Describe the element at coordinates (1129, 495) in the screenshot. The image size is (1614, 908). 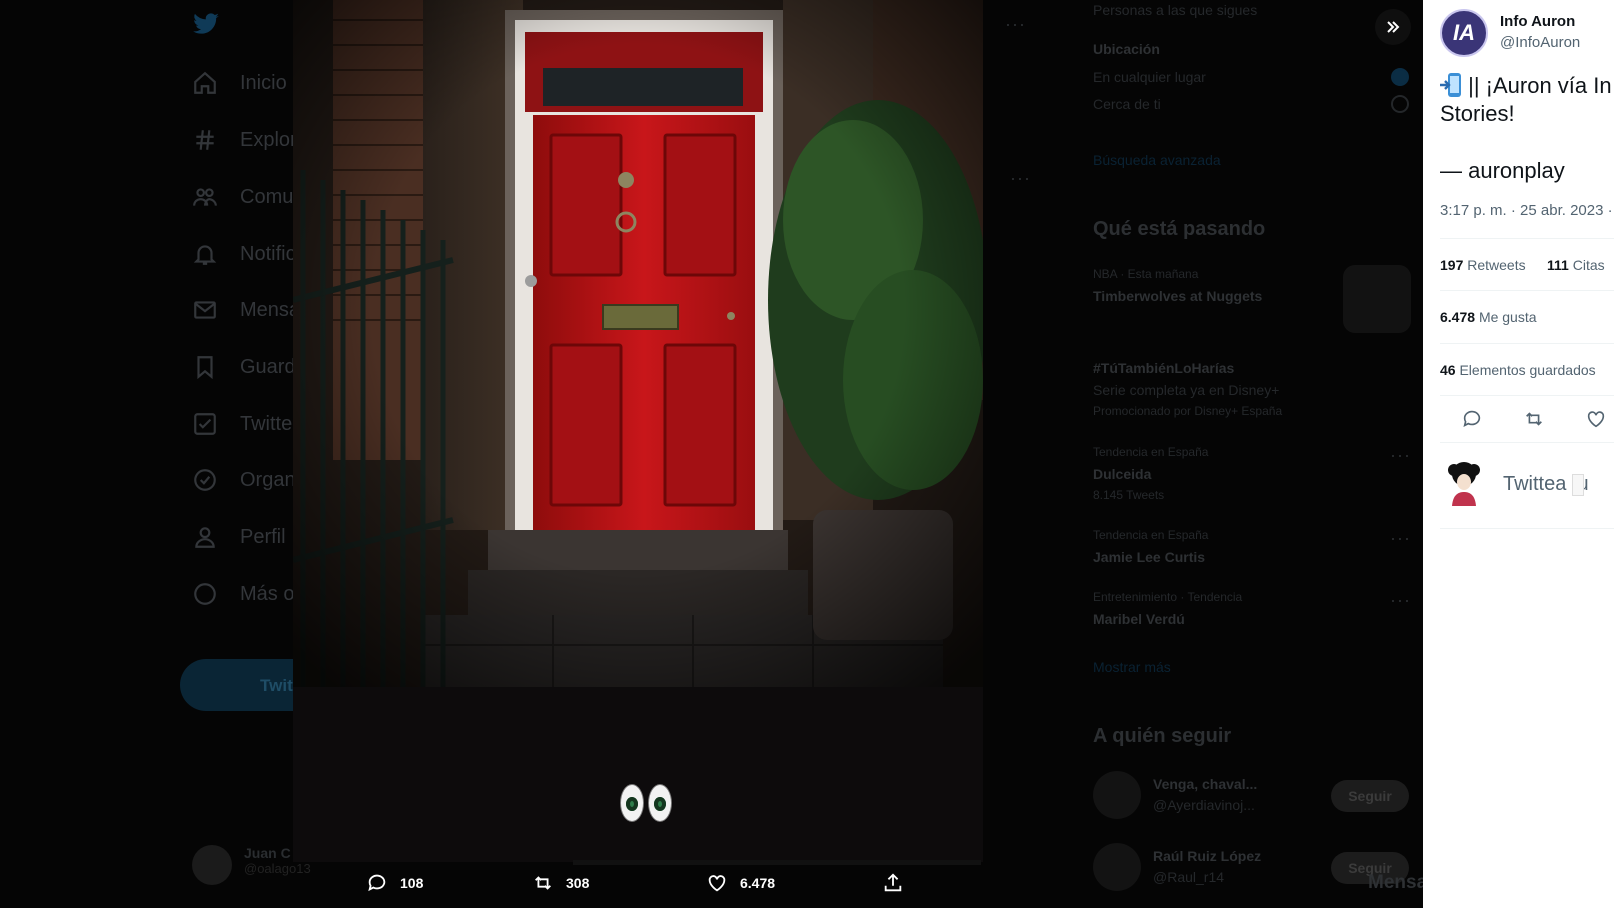
I see `trend-sub: 8.145 Tweets` at that location.